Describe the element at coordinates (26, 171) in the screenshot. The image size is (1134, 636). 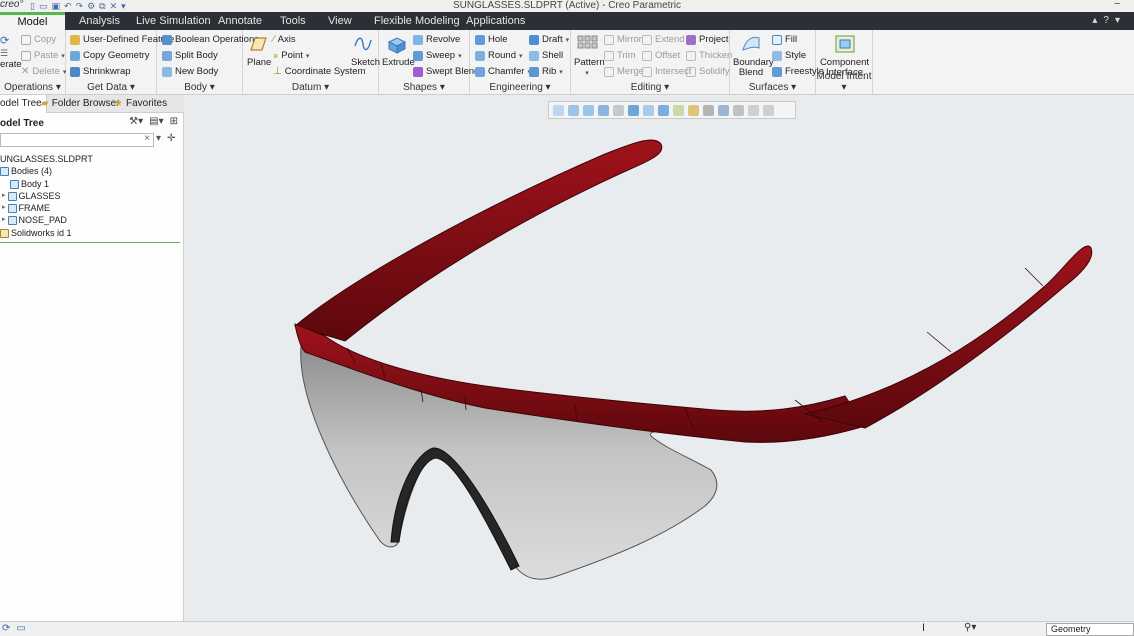
I see `tree-item-bodies: Bodies (4)` at that location.